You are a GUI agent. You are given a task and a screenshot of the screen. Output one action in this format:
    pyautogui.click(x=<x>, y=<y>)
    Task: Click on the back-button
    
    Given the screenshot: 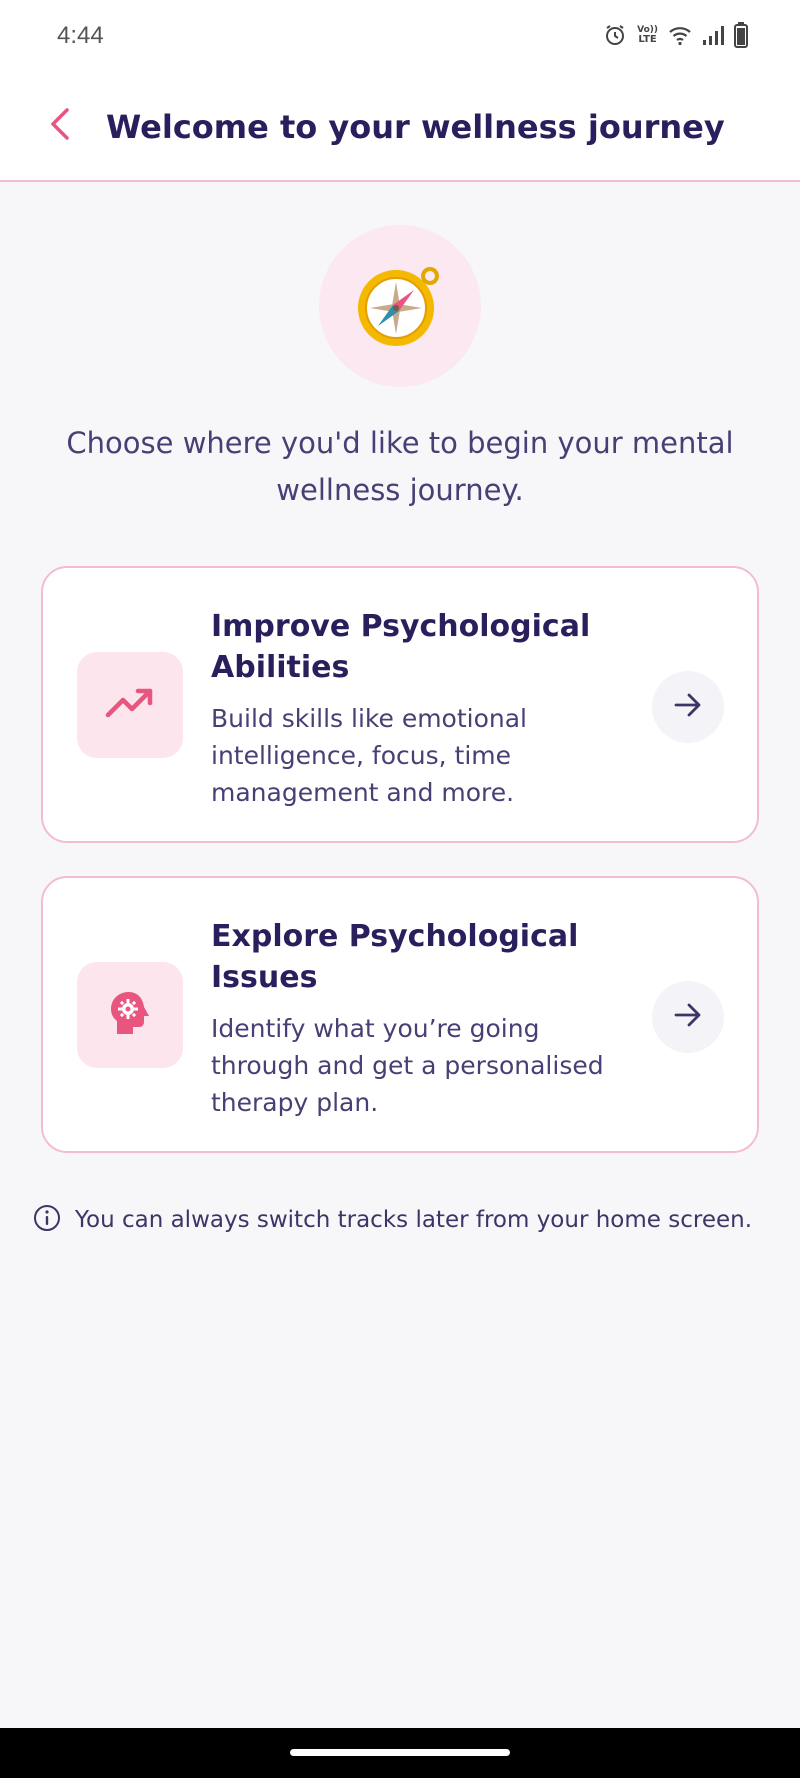 What is the action you would take?
    pyautogui.click(x=60, y=126)
    